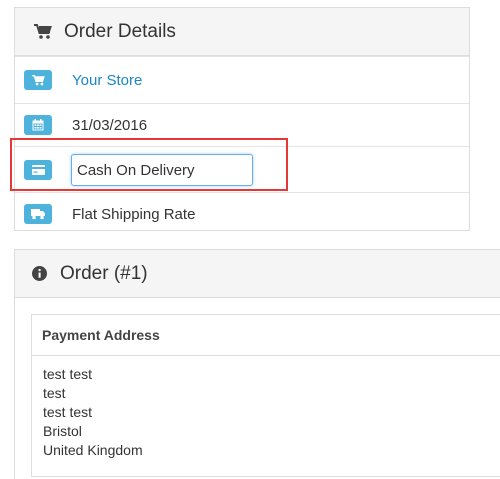  Describe the element at coordinates (39, 273) in the screenshot. I see `info-circle-icon` at that location.